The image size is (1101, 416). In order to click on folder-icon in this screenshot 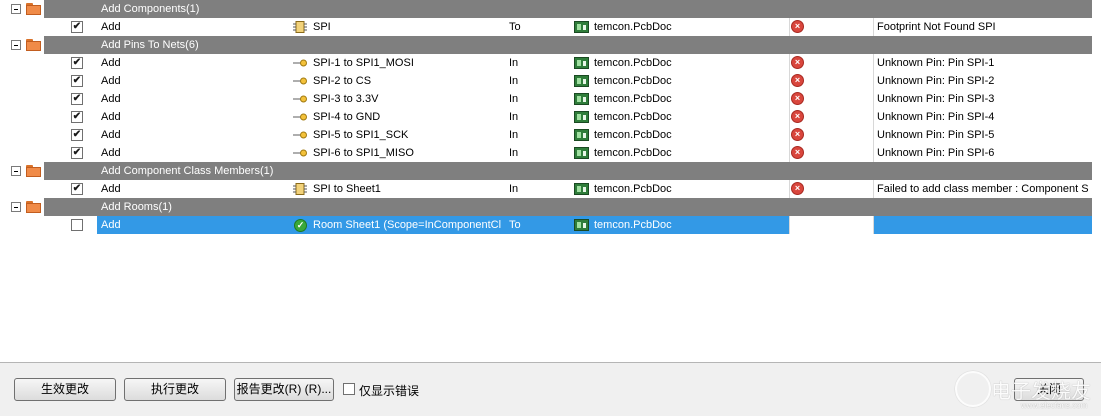, I will do `click(33, 207)`.